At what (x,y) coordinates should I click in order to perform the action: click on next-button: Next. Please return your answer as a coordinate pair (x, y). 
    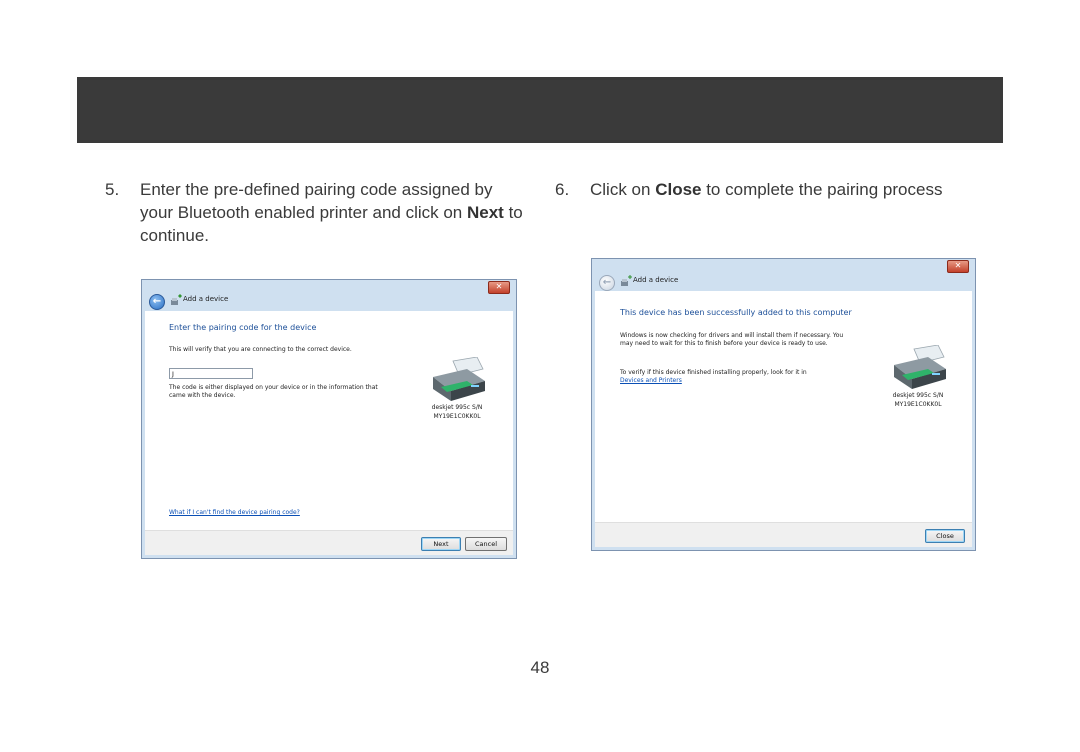
    Looking at the image, I should click on (441, 544).